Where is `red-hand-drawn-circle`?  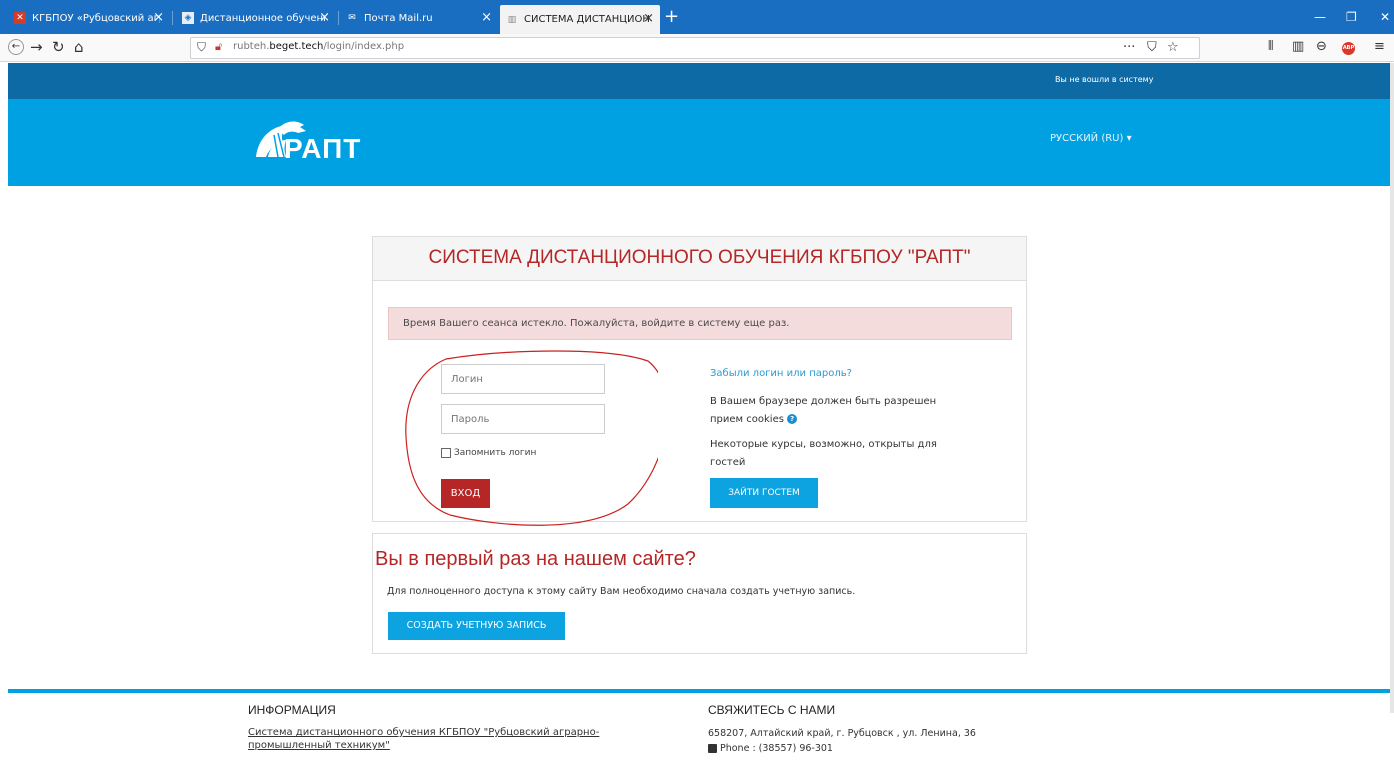 red-hand-drawn-circle is located at coordinates (531, 438).